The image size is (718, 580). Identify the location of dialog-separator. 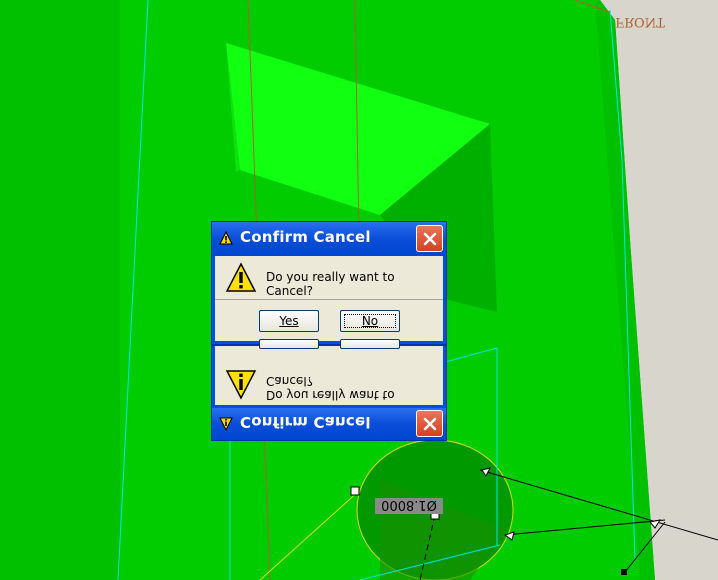
(329, 299).